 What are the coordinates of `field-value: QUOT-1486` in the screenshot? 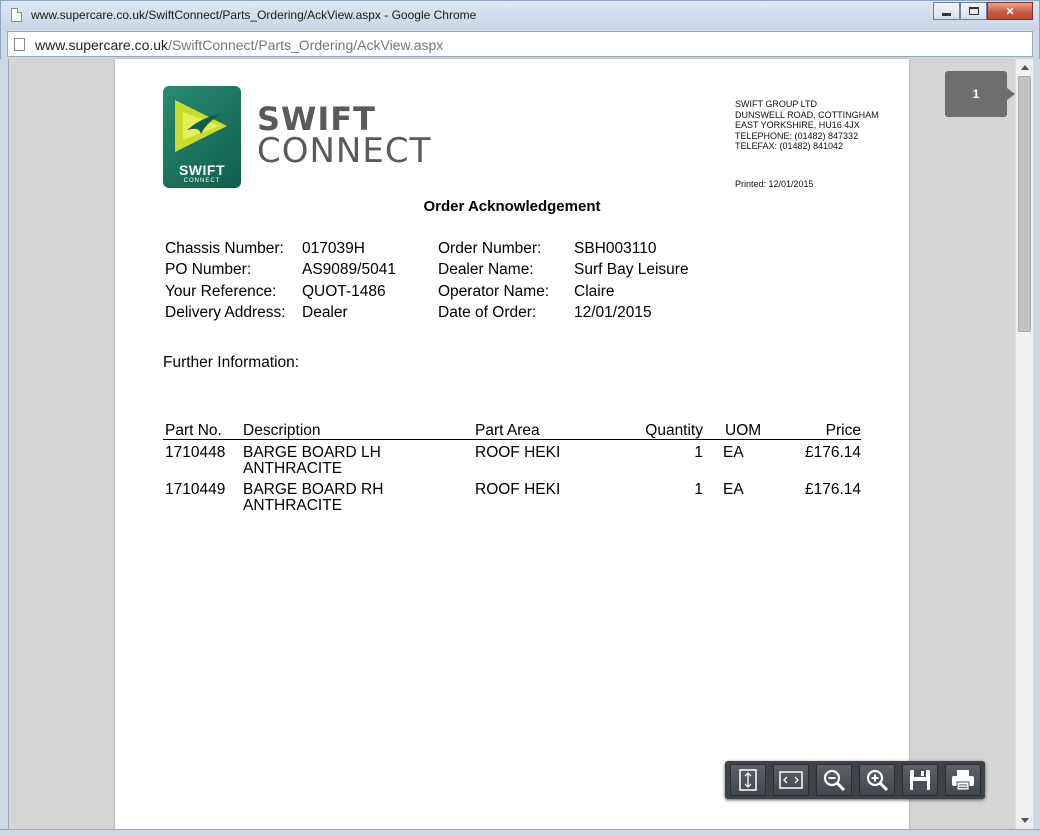 It's located at (344, 291).